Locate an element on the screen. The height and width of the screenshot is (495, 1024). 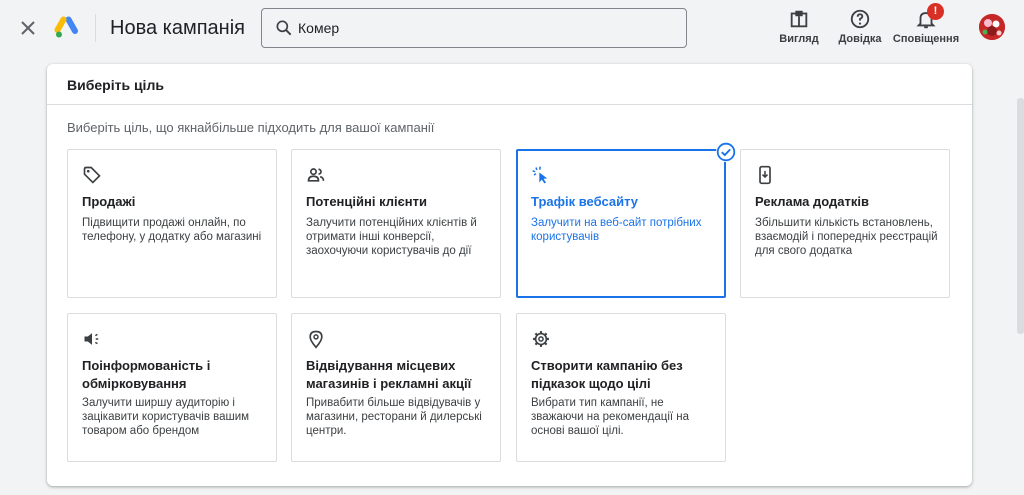
view-button: Вигляд is located at coordinates (799, 26).